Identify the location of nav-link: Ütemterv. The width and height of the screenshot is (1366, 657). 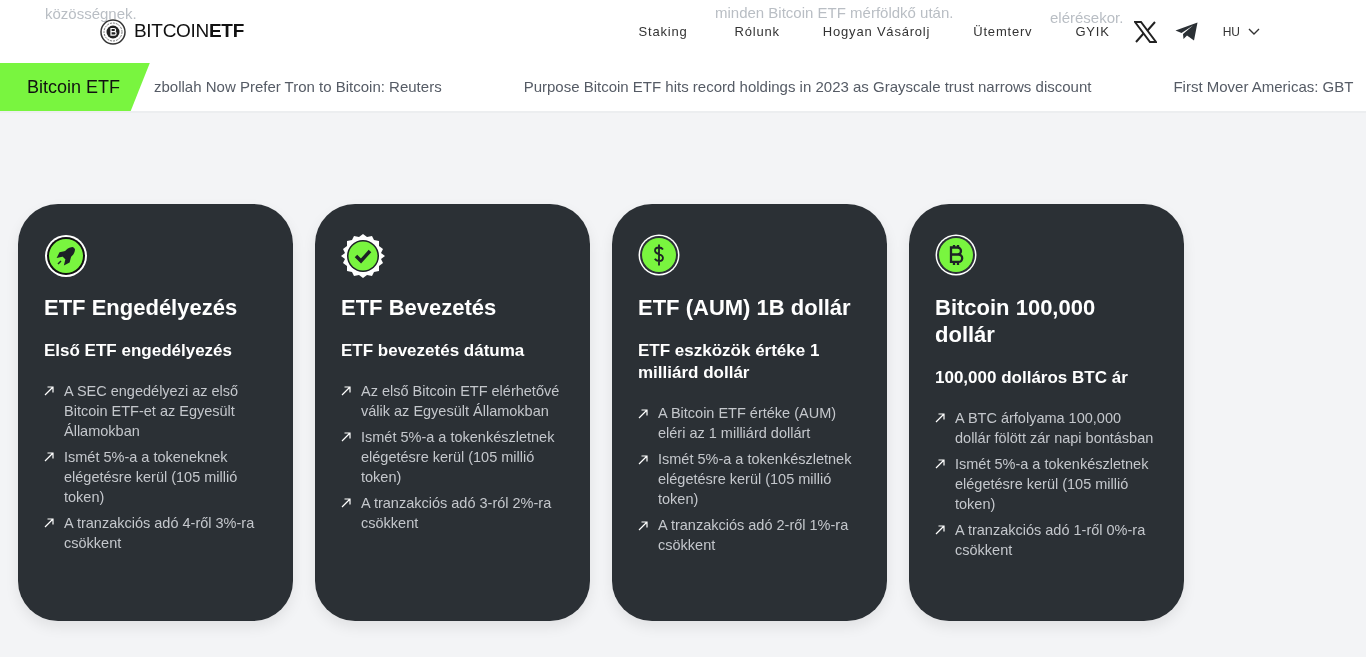
(1003, 31).